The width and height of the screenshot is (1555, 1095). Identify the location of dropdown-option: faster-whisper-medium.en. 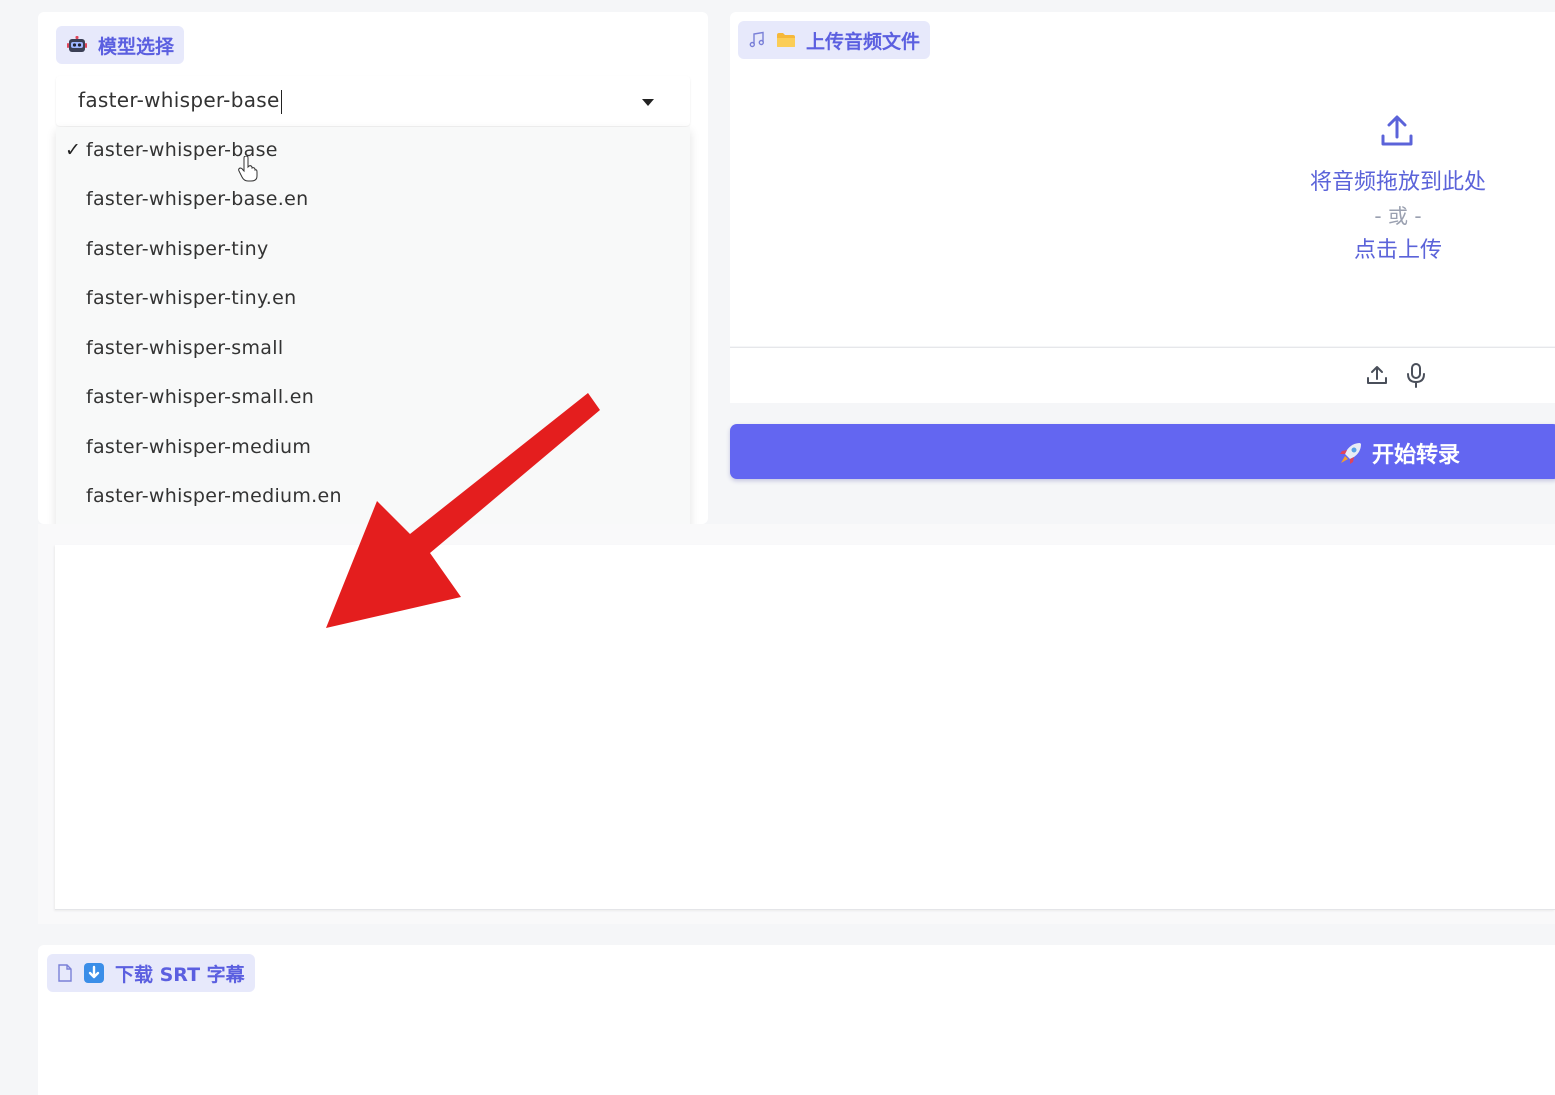
(373, 497).